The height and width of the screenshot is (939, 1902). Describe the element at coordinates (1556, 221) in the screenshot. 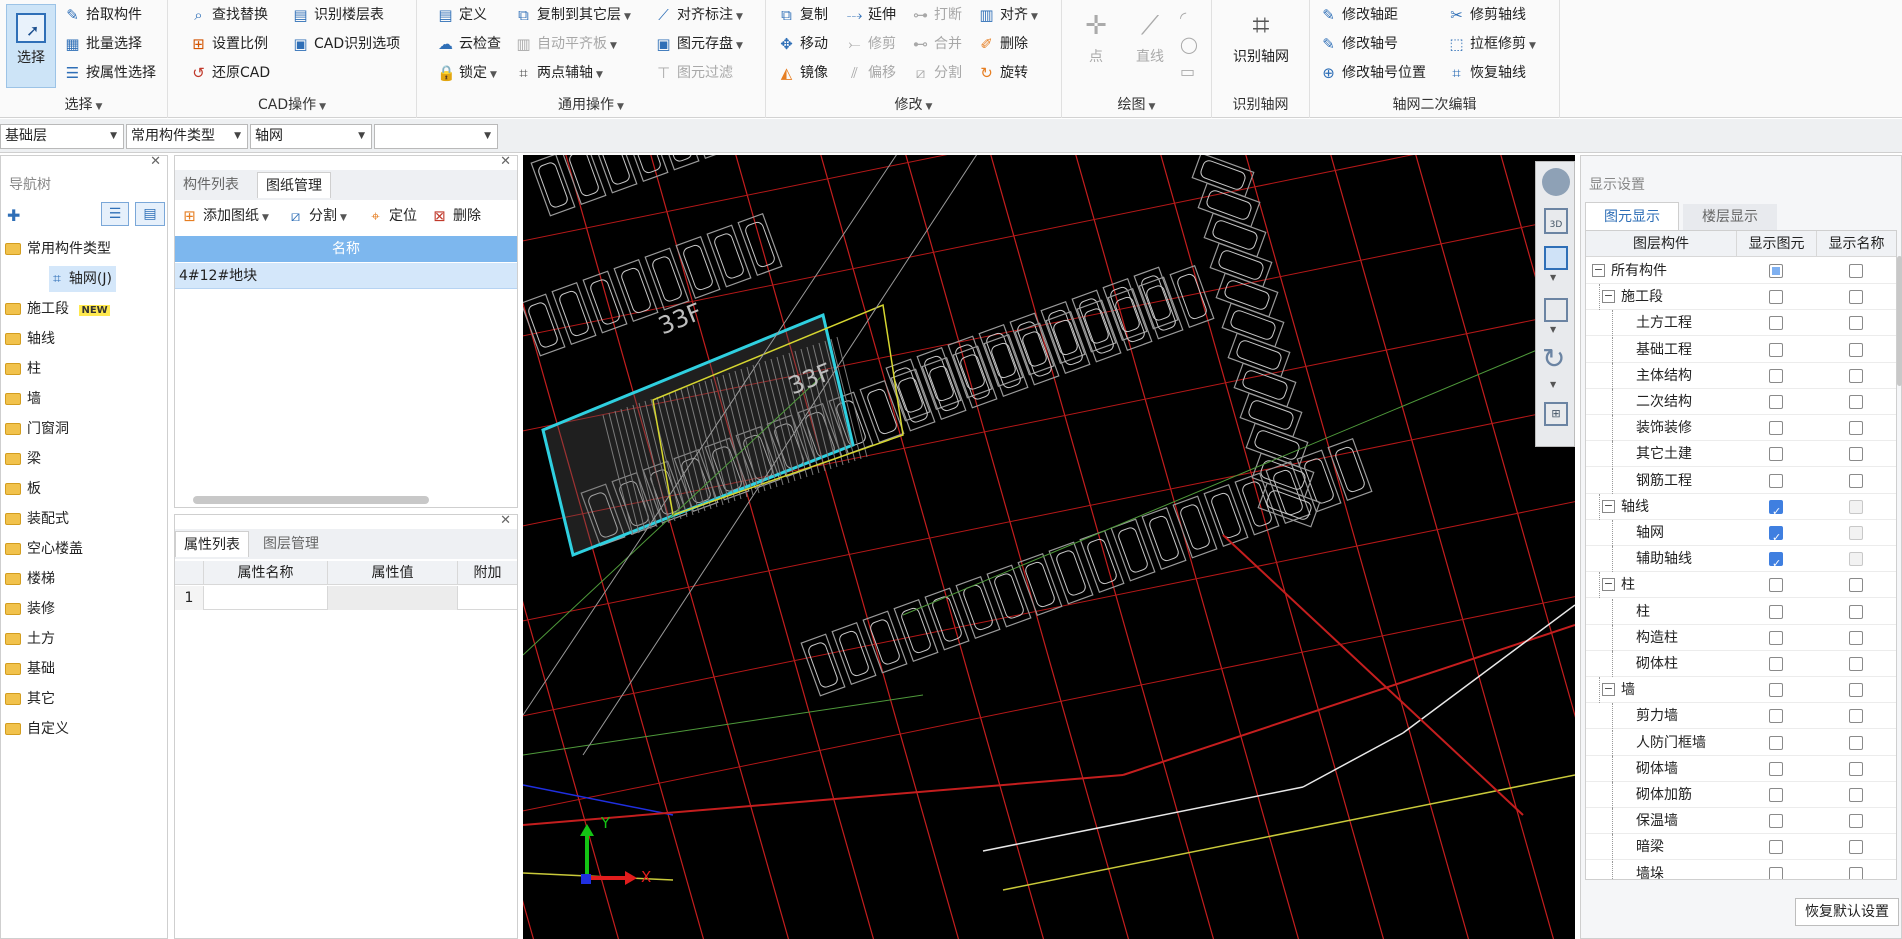

I see `3d-view-icon: 3D` at that location.